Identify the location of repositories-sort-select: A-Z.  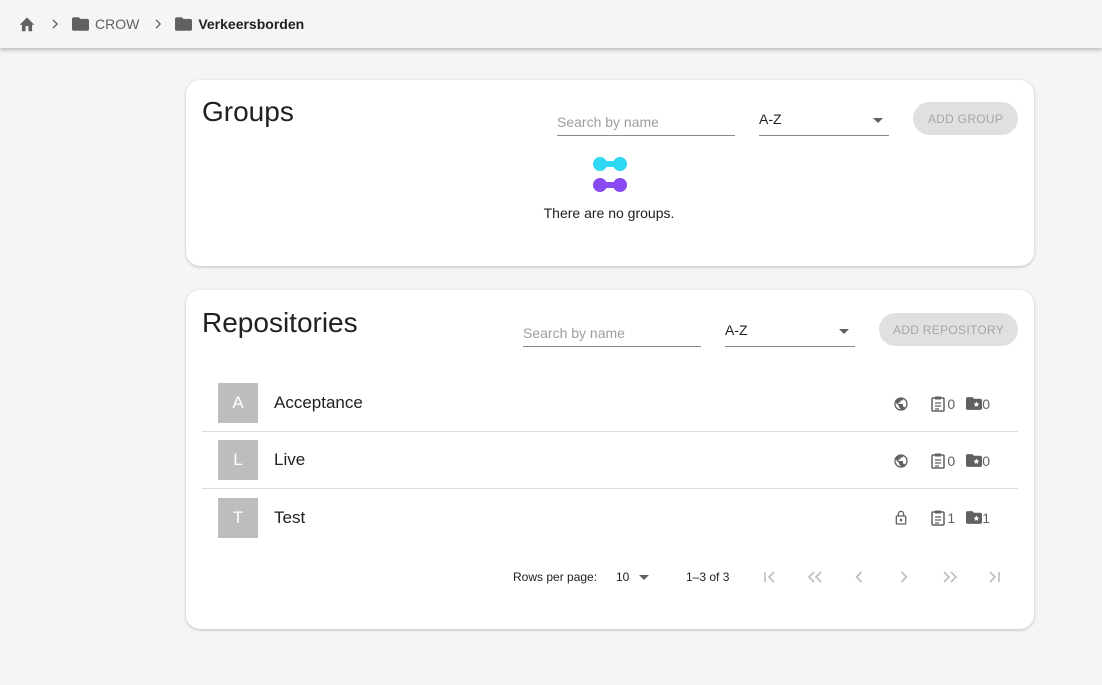
(790, 330).